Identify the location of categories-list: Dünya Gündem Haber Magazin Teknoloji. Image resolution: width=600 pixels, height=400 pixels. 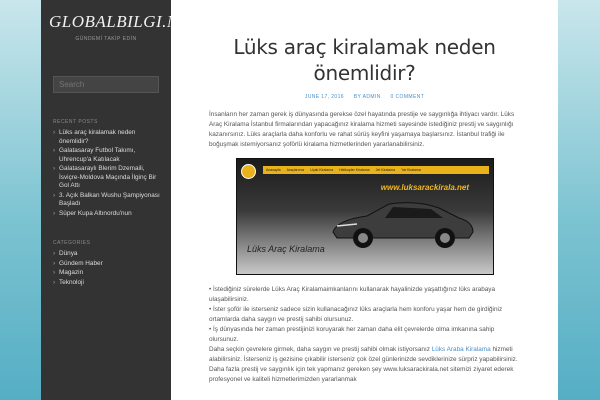
(108, 268).